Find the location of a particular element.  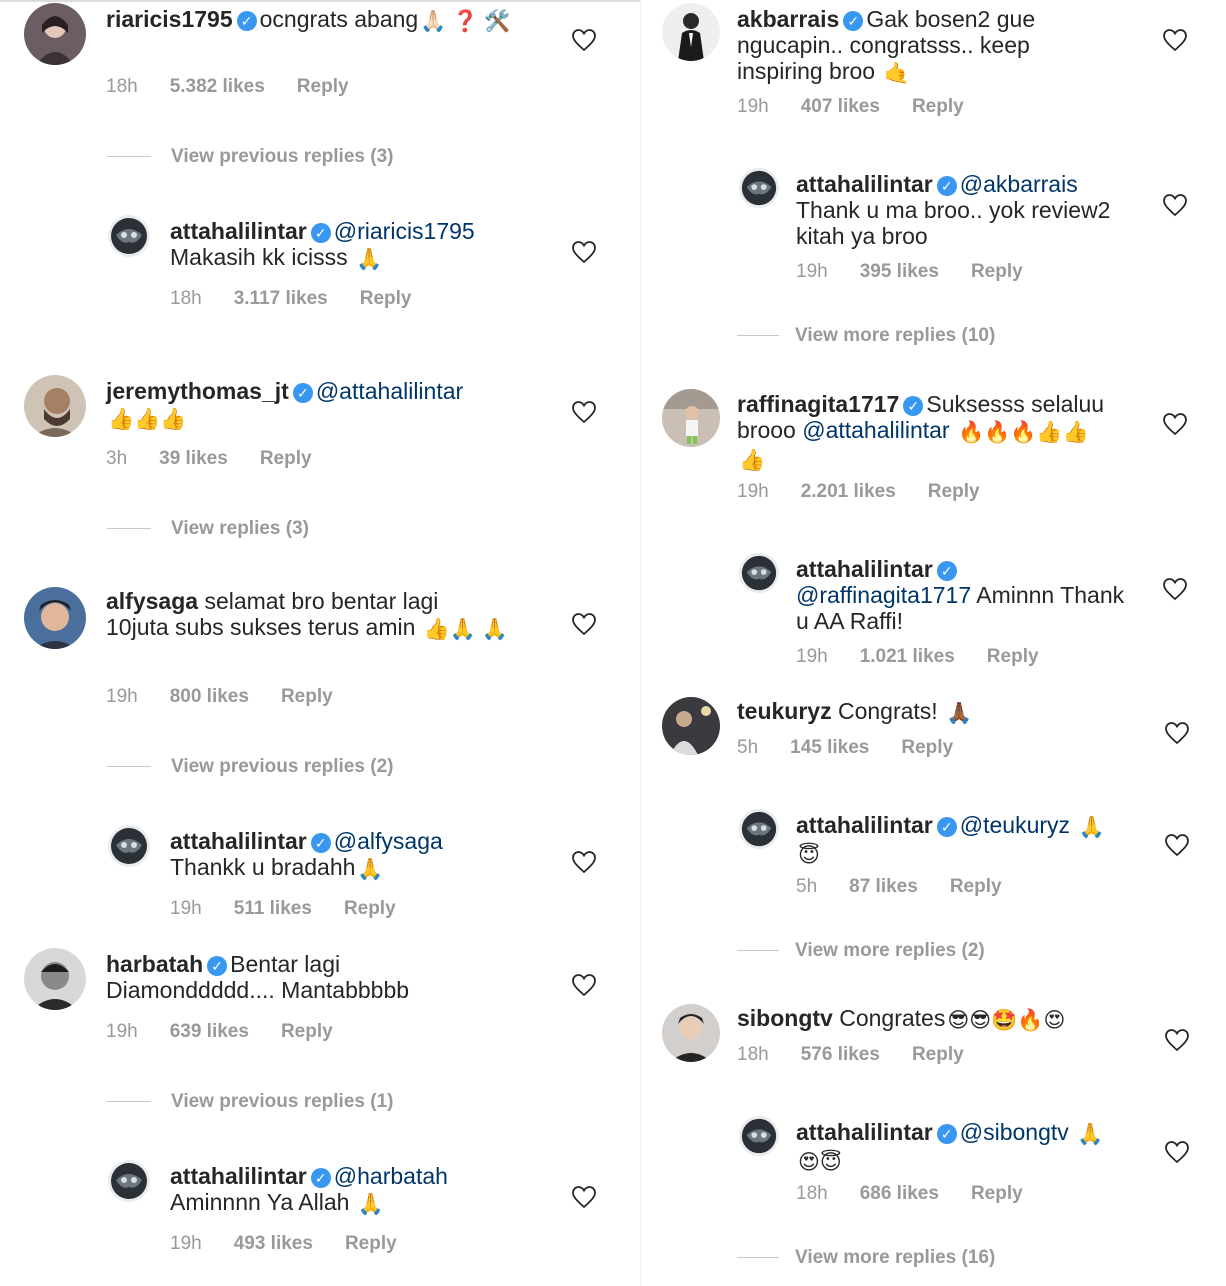

view-replies-label: View previous replies (1) is located at coordinates (282, 1101).